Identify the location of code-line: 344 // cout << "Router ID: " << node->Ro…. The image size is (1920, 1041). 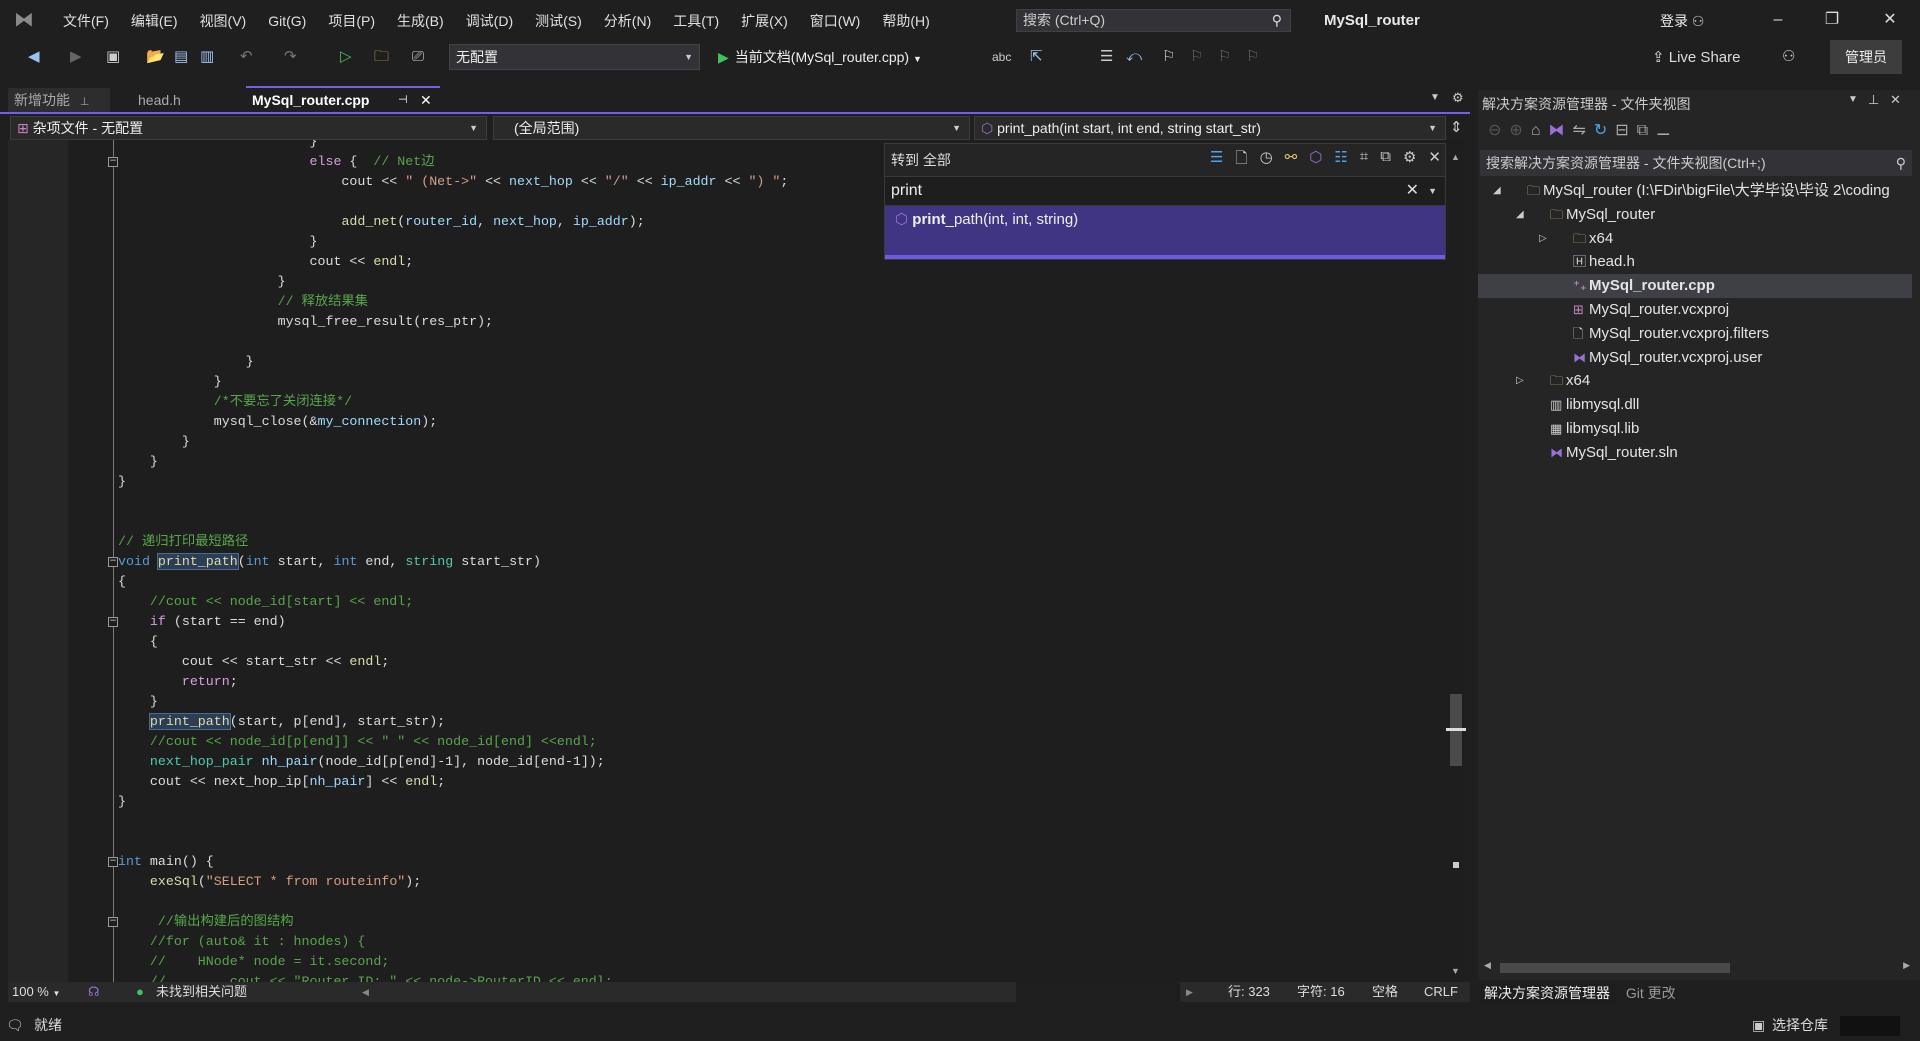
(757, 977).